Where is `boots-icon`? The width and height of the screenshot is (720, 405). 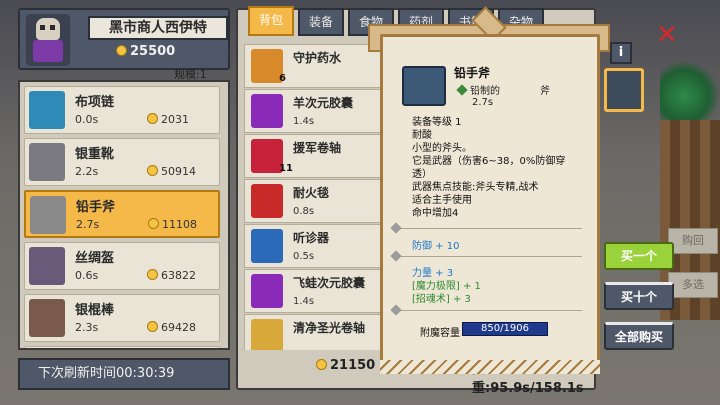 boots-icon is located at coordinates (47, 162).